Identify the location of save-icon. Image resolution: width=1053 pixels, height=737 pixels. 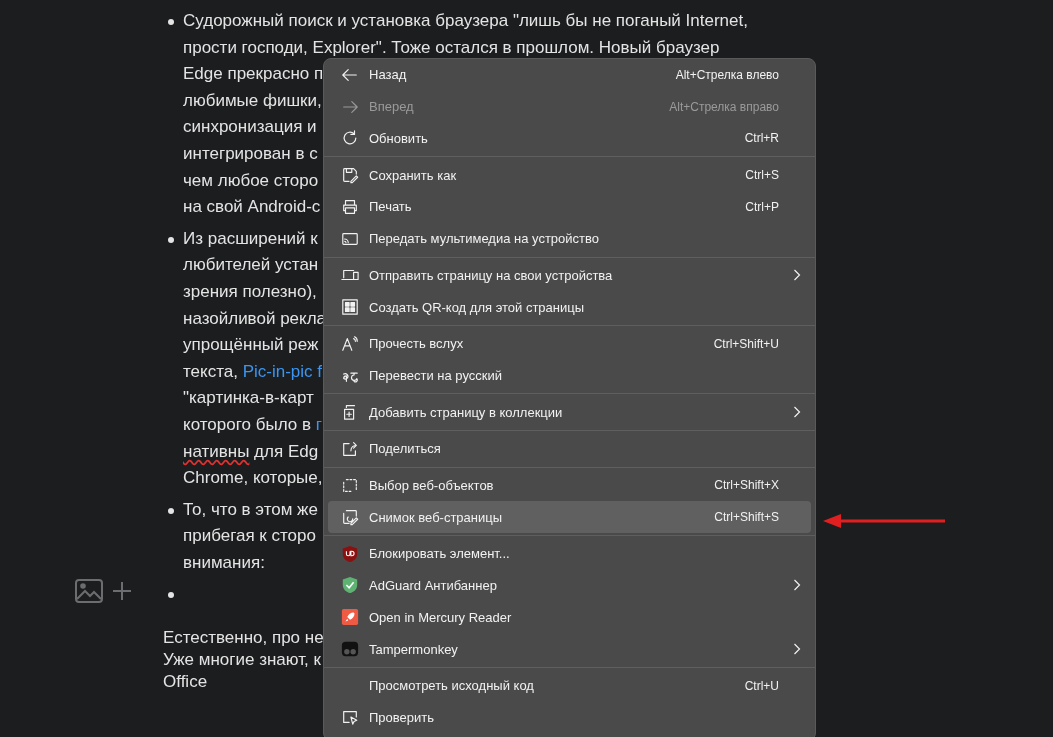
(350, 175).